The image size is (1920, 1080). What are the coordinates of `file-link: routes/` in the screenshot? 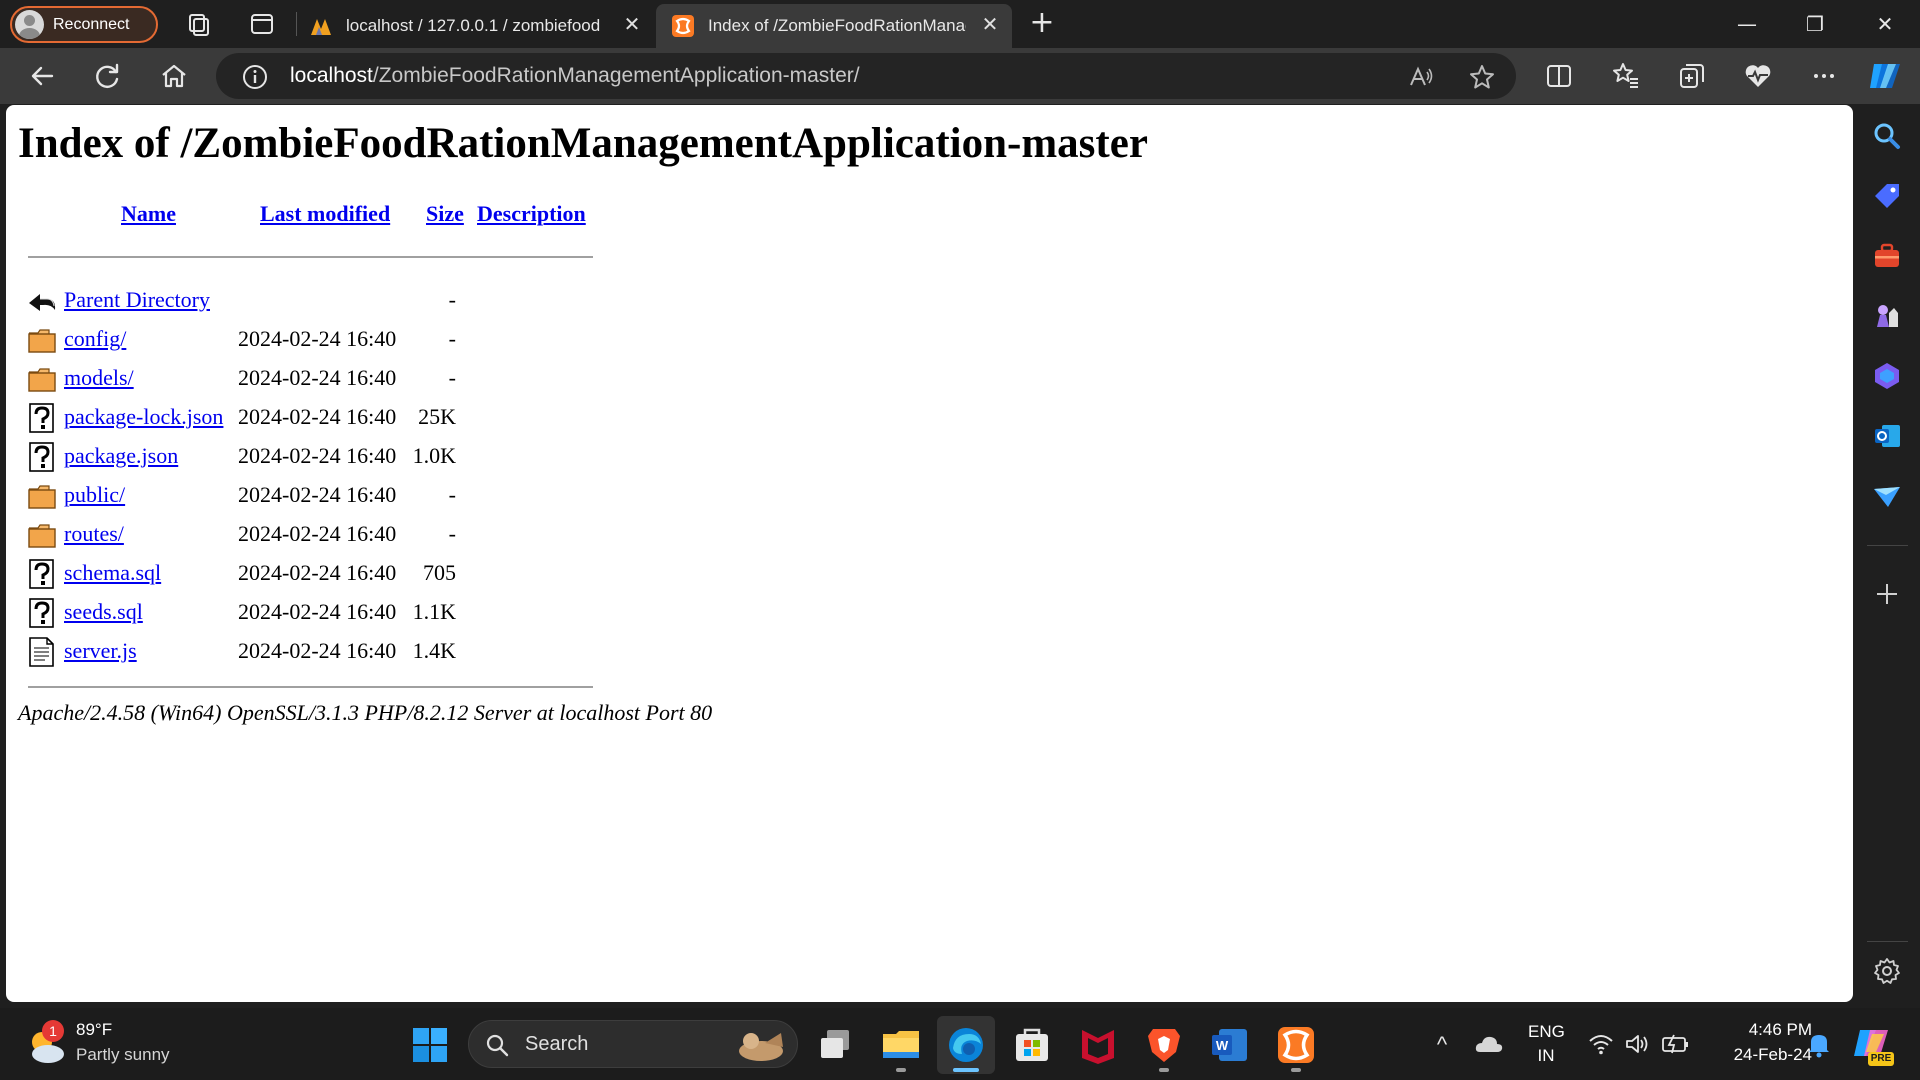 It's located at (94, 534).